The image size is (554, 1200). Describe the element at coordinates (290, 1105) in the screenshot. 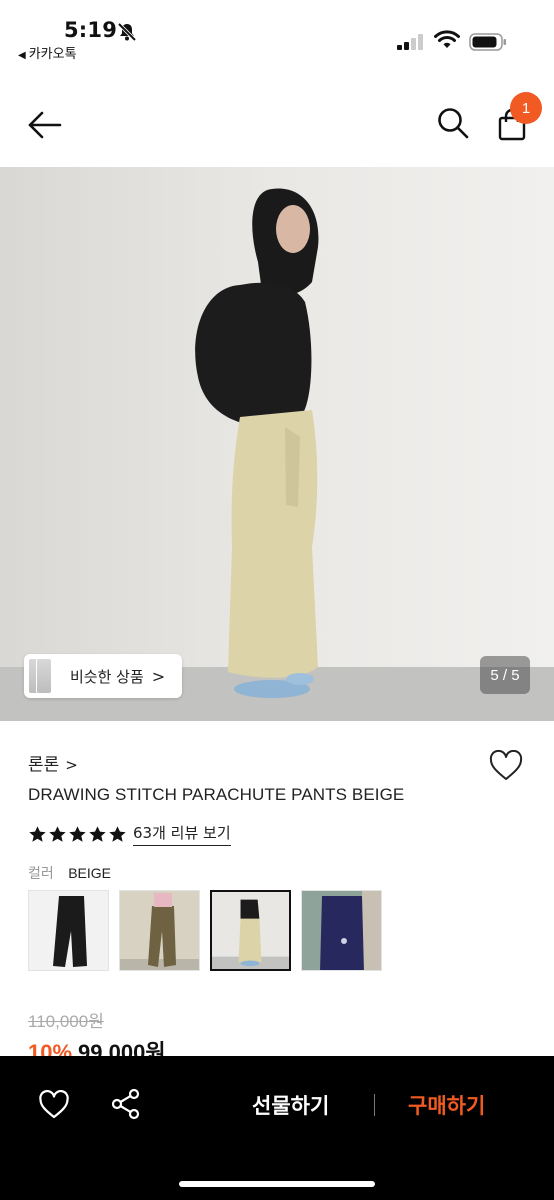

I see `gift-button: 선물하기` at that location.